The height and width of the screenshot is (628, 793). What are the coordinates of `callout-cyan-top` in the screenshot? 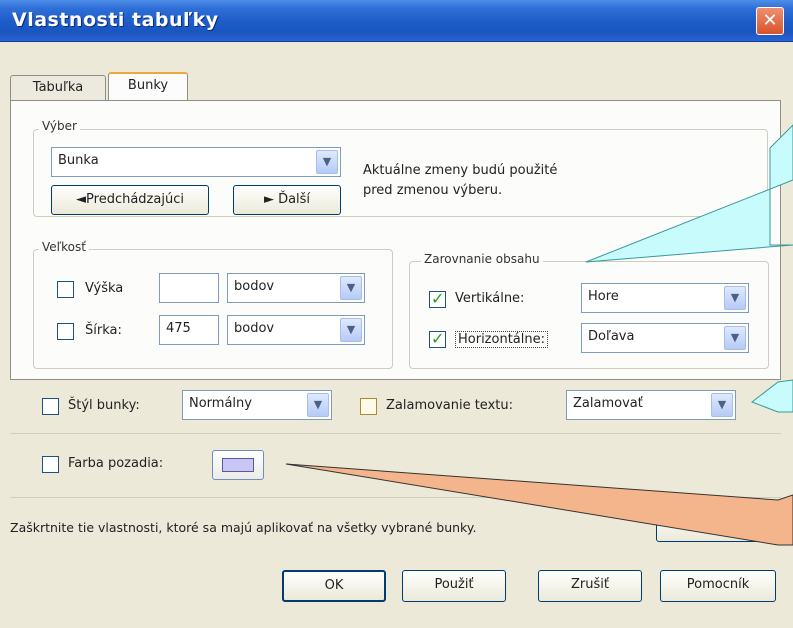 It's located at (689, 193).